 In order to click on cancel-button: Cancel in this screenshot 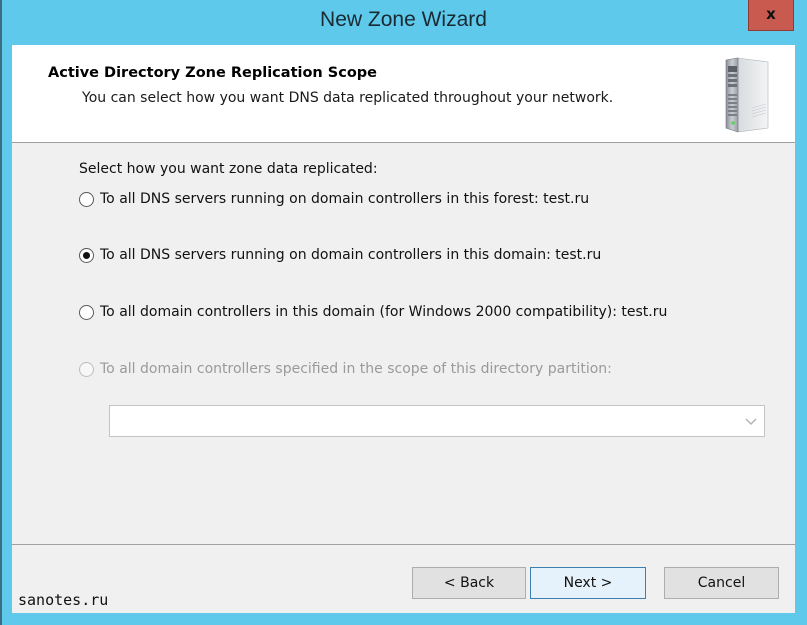, I will do `click(721, 583)`.